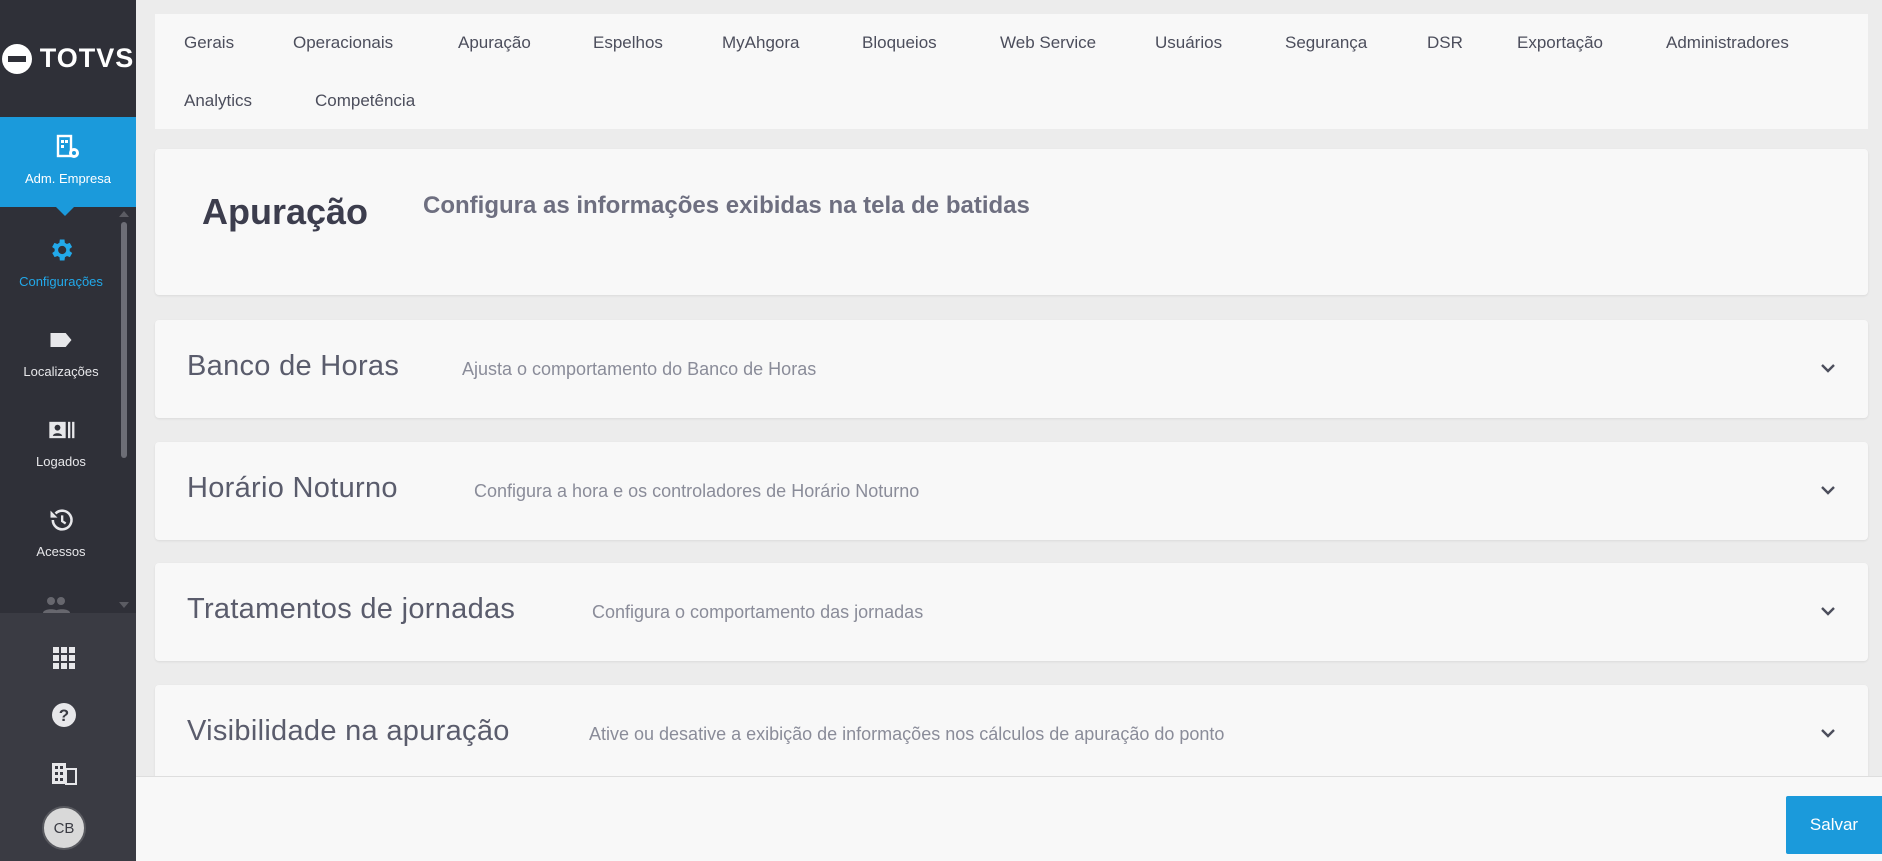 This screenshot has width=1882, height=861. Describe the element at coordinates (62, 250) in the screenshot. I see `gear-icon` at that location.